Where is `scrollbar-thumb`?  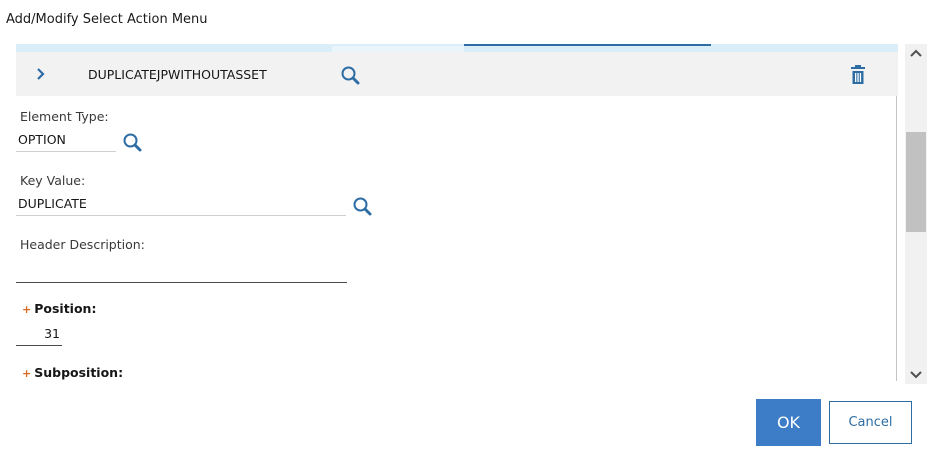
scrollbar-thumb is located at coordinates (916, 182).